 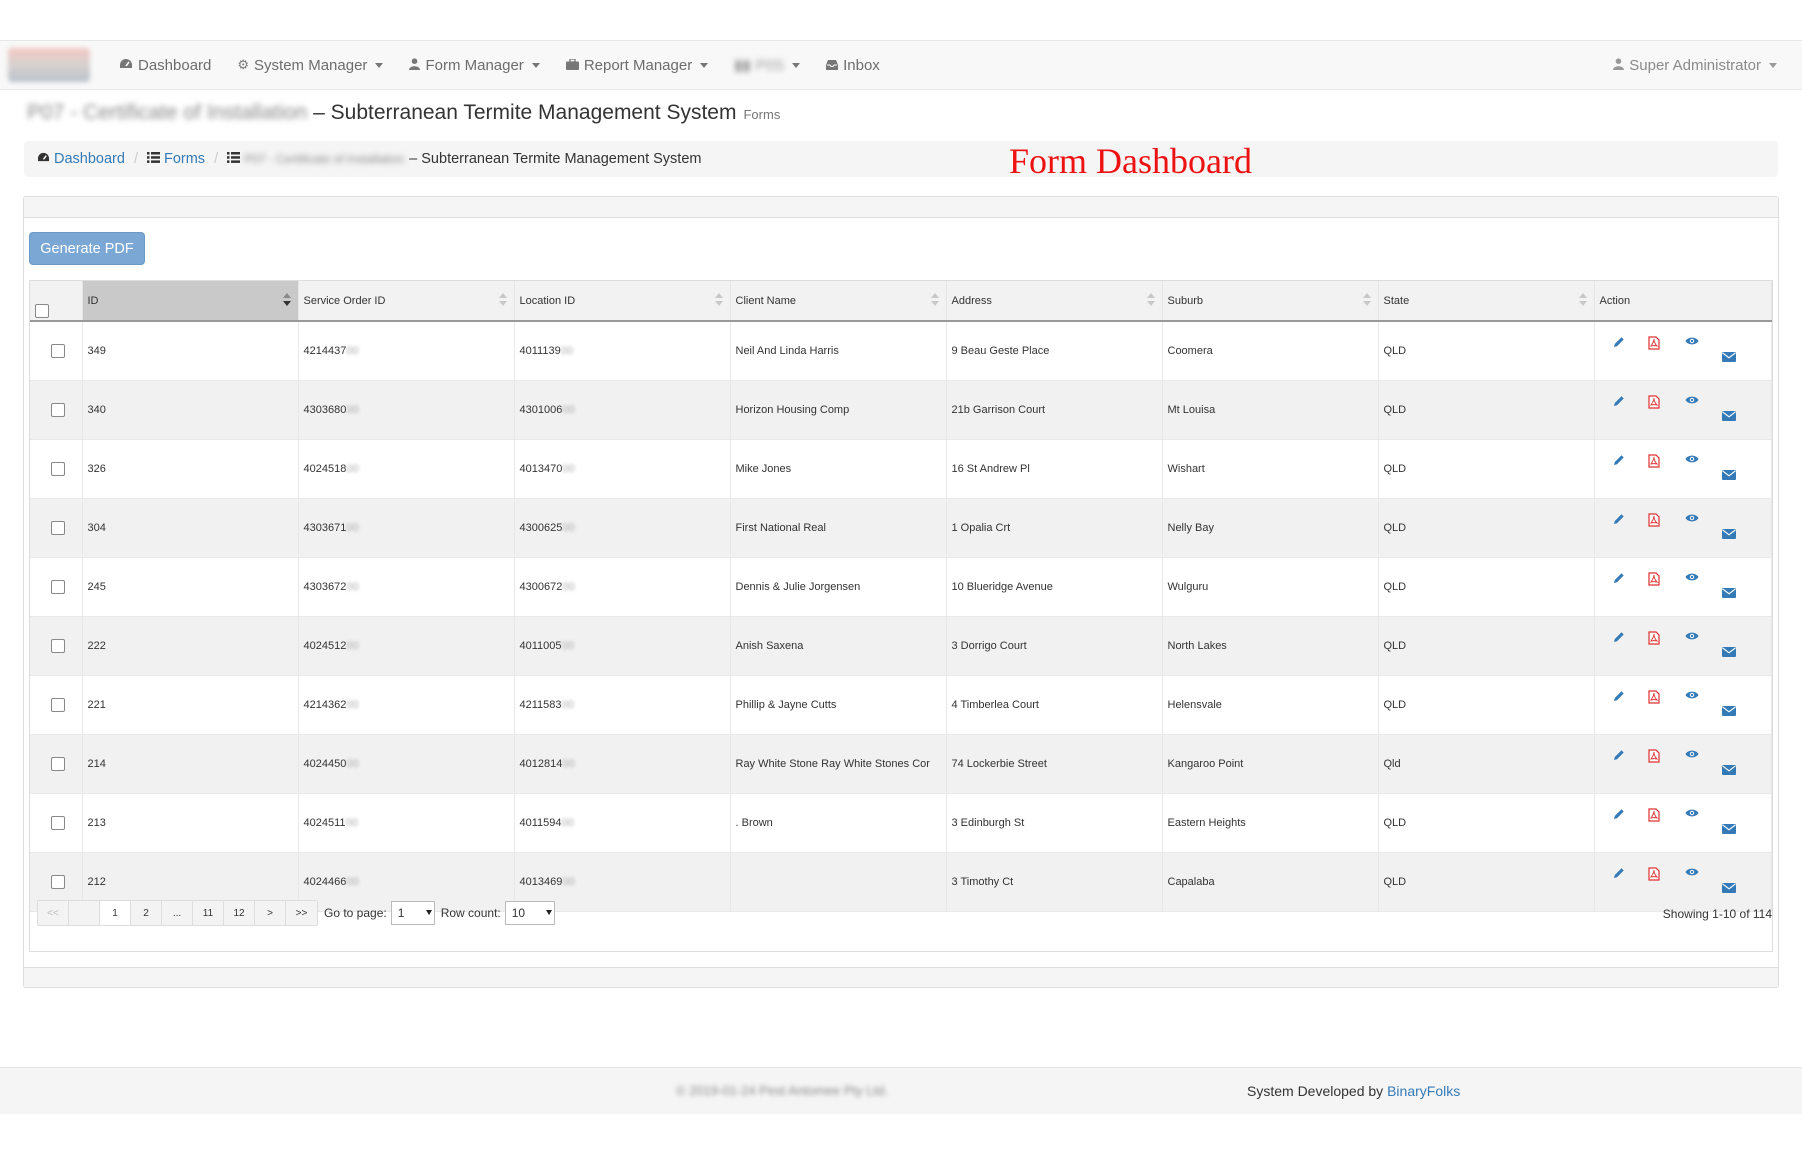 What do you see at coordinates (529, 913) in the screenshot?
I see `row-count-select: 10` at bounding box center [529, 913].